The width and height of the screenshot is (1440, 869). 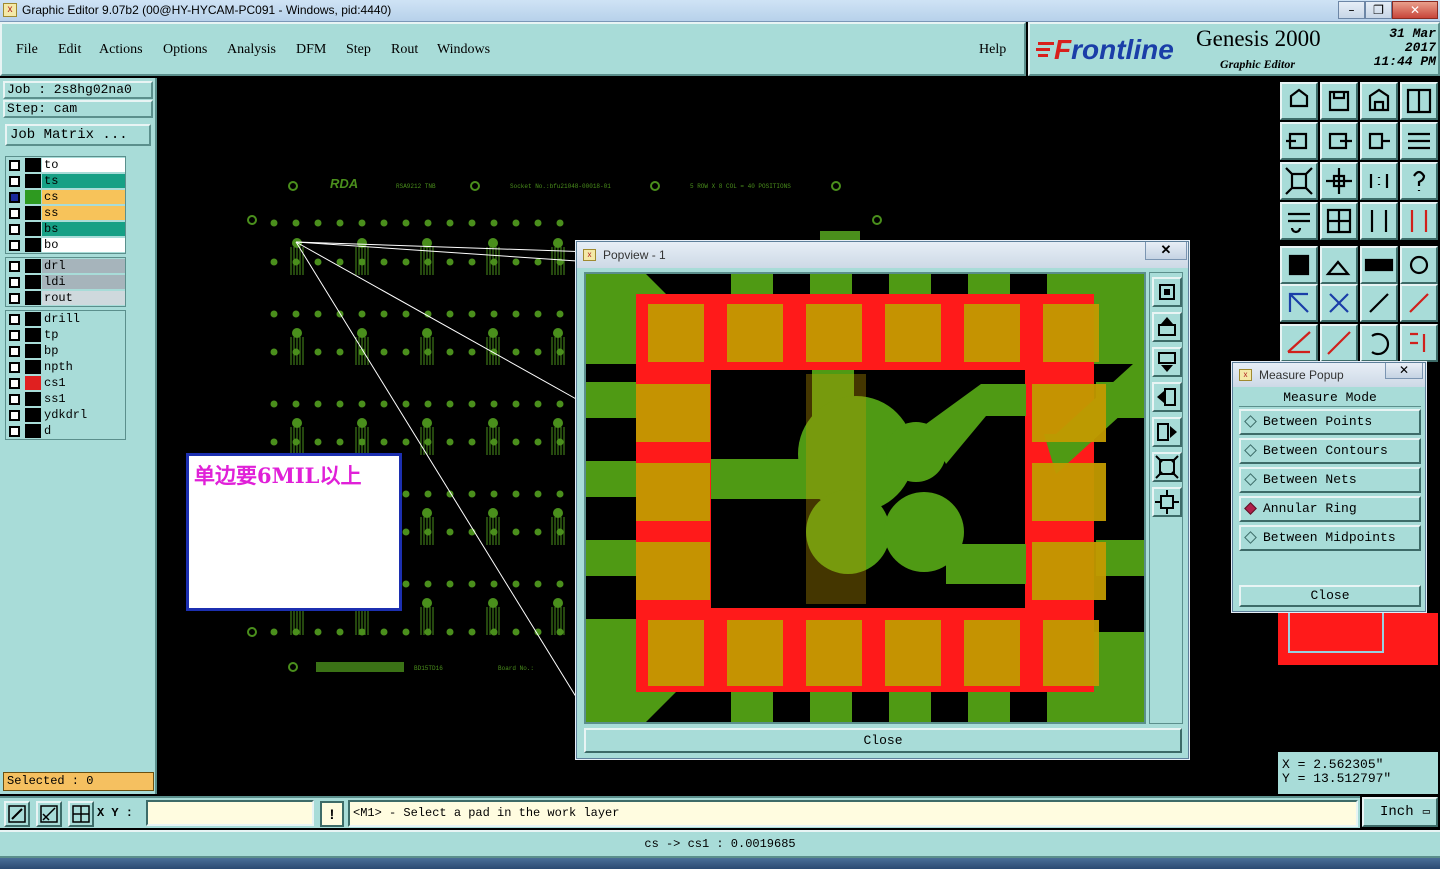 I want to click on measure-titlebar: x Measure Popup ✕, so click(x=1329, y=375).